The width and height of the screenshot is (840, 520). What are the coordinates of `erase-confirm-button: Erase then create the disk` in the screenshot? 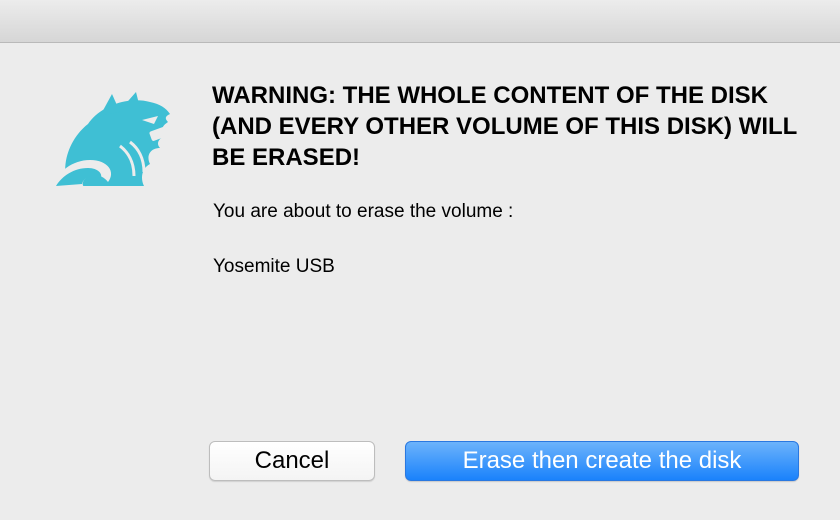 It's located at (602, 461).